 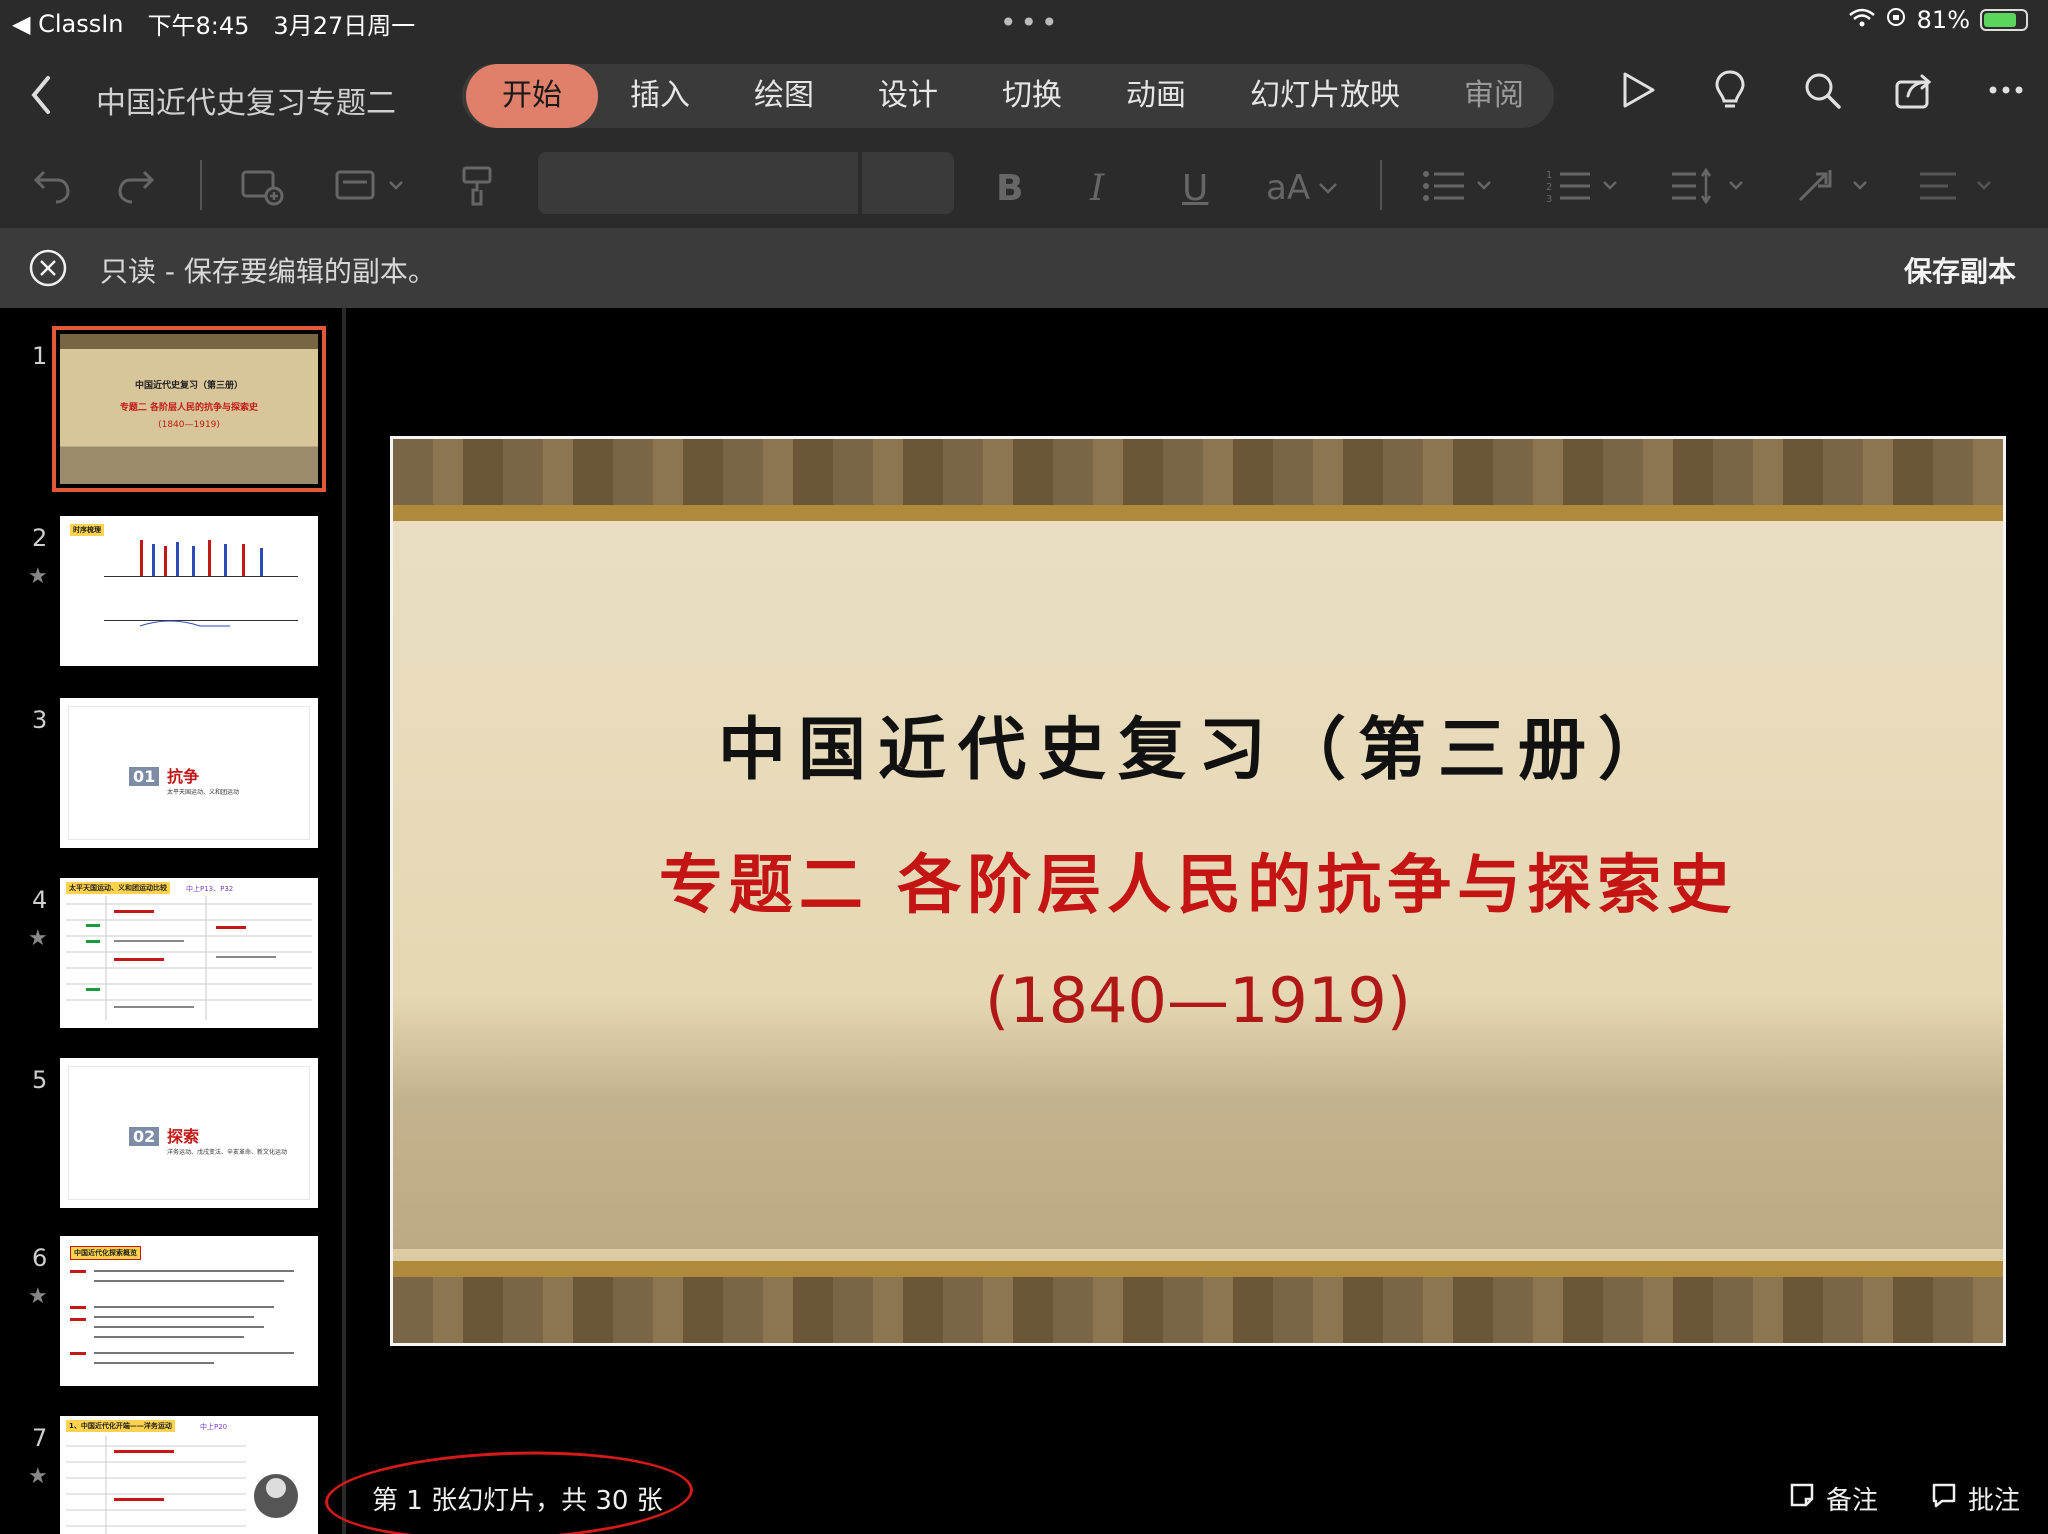 I want to click on orientation-lock-icon, so click(x=1896, y=20).